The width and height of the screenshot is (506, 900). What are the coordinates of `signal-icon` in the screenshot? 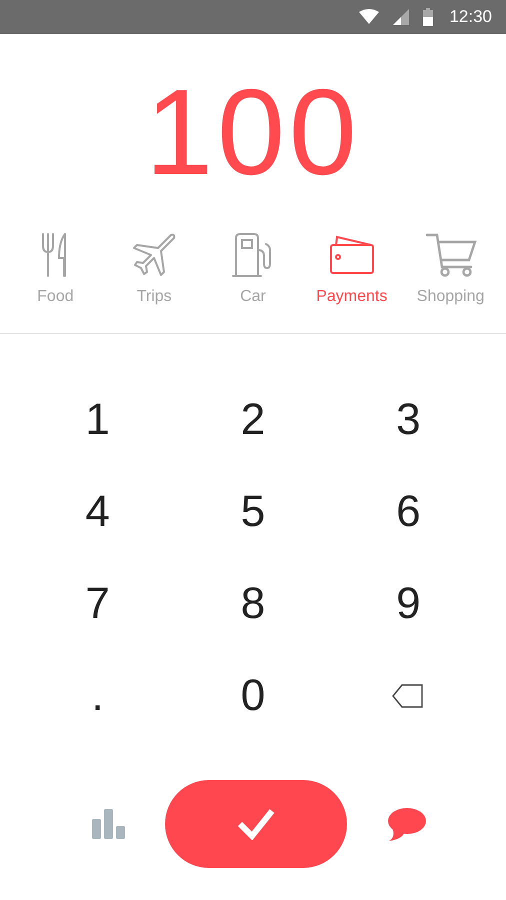 It's located at (401, 17).